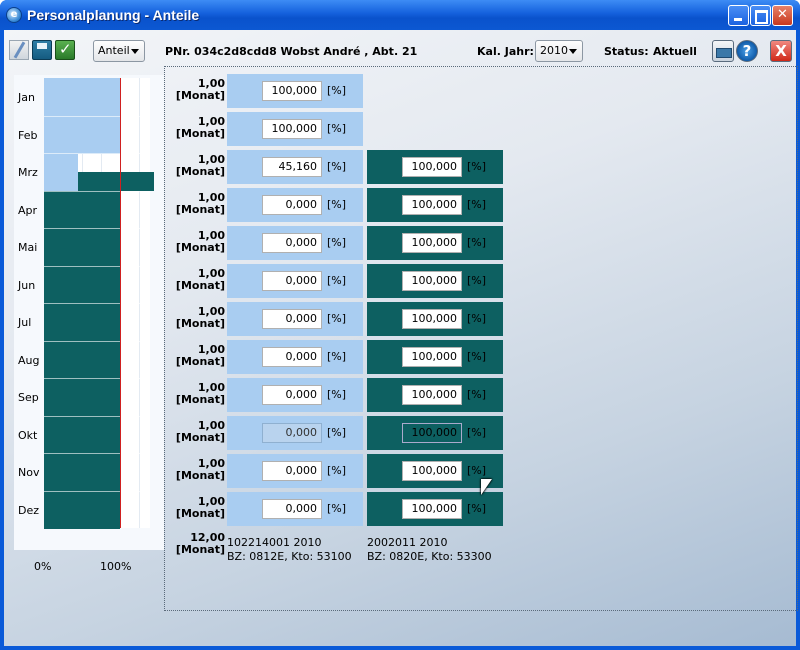  I want to click on total-unit: [Monat], so click(200, 549).